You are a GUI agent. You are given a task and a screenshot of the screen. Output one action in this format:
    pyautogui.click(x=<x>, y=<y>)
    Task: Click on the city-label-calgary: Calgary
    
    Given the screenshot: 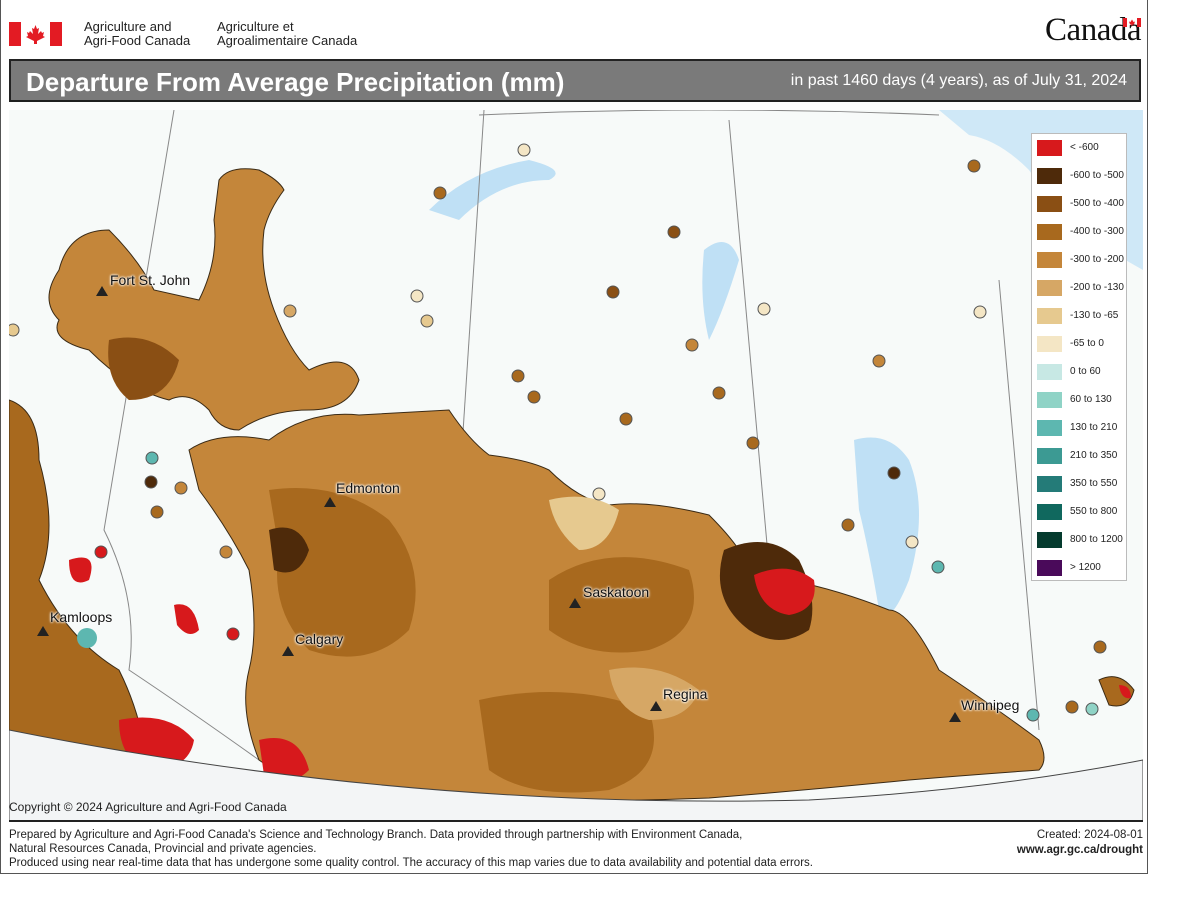 What is the action you would take?
    pyautogui.click(x=319, y=639)
    